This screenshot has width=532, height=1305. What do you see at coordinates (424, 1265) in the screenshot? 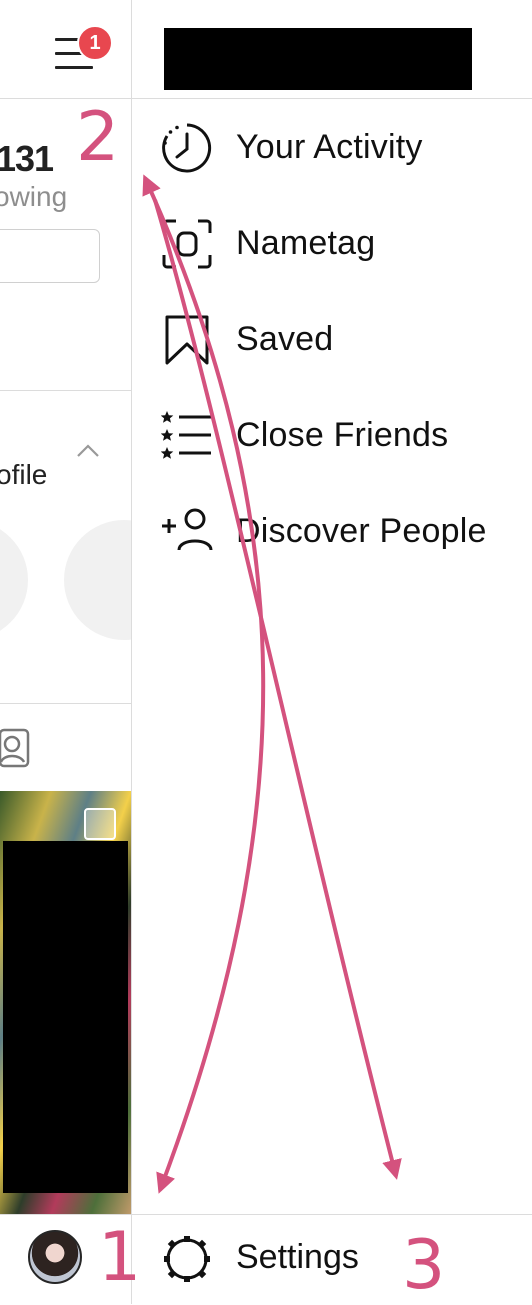
I see `step-number-3: 3` at bounding box center [424, 1265].